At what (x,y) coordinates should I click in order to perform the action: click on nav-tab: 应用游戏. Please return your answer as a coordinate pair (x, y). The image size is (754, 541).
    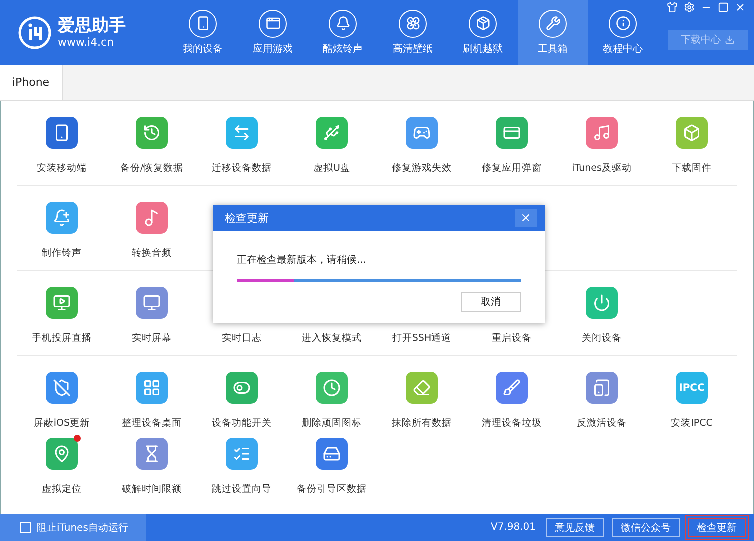
    Looking at the image, I should click on (273, 32).